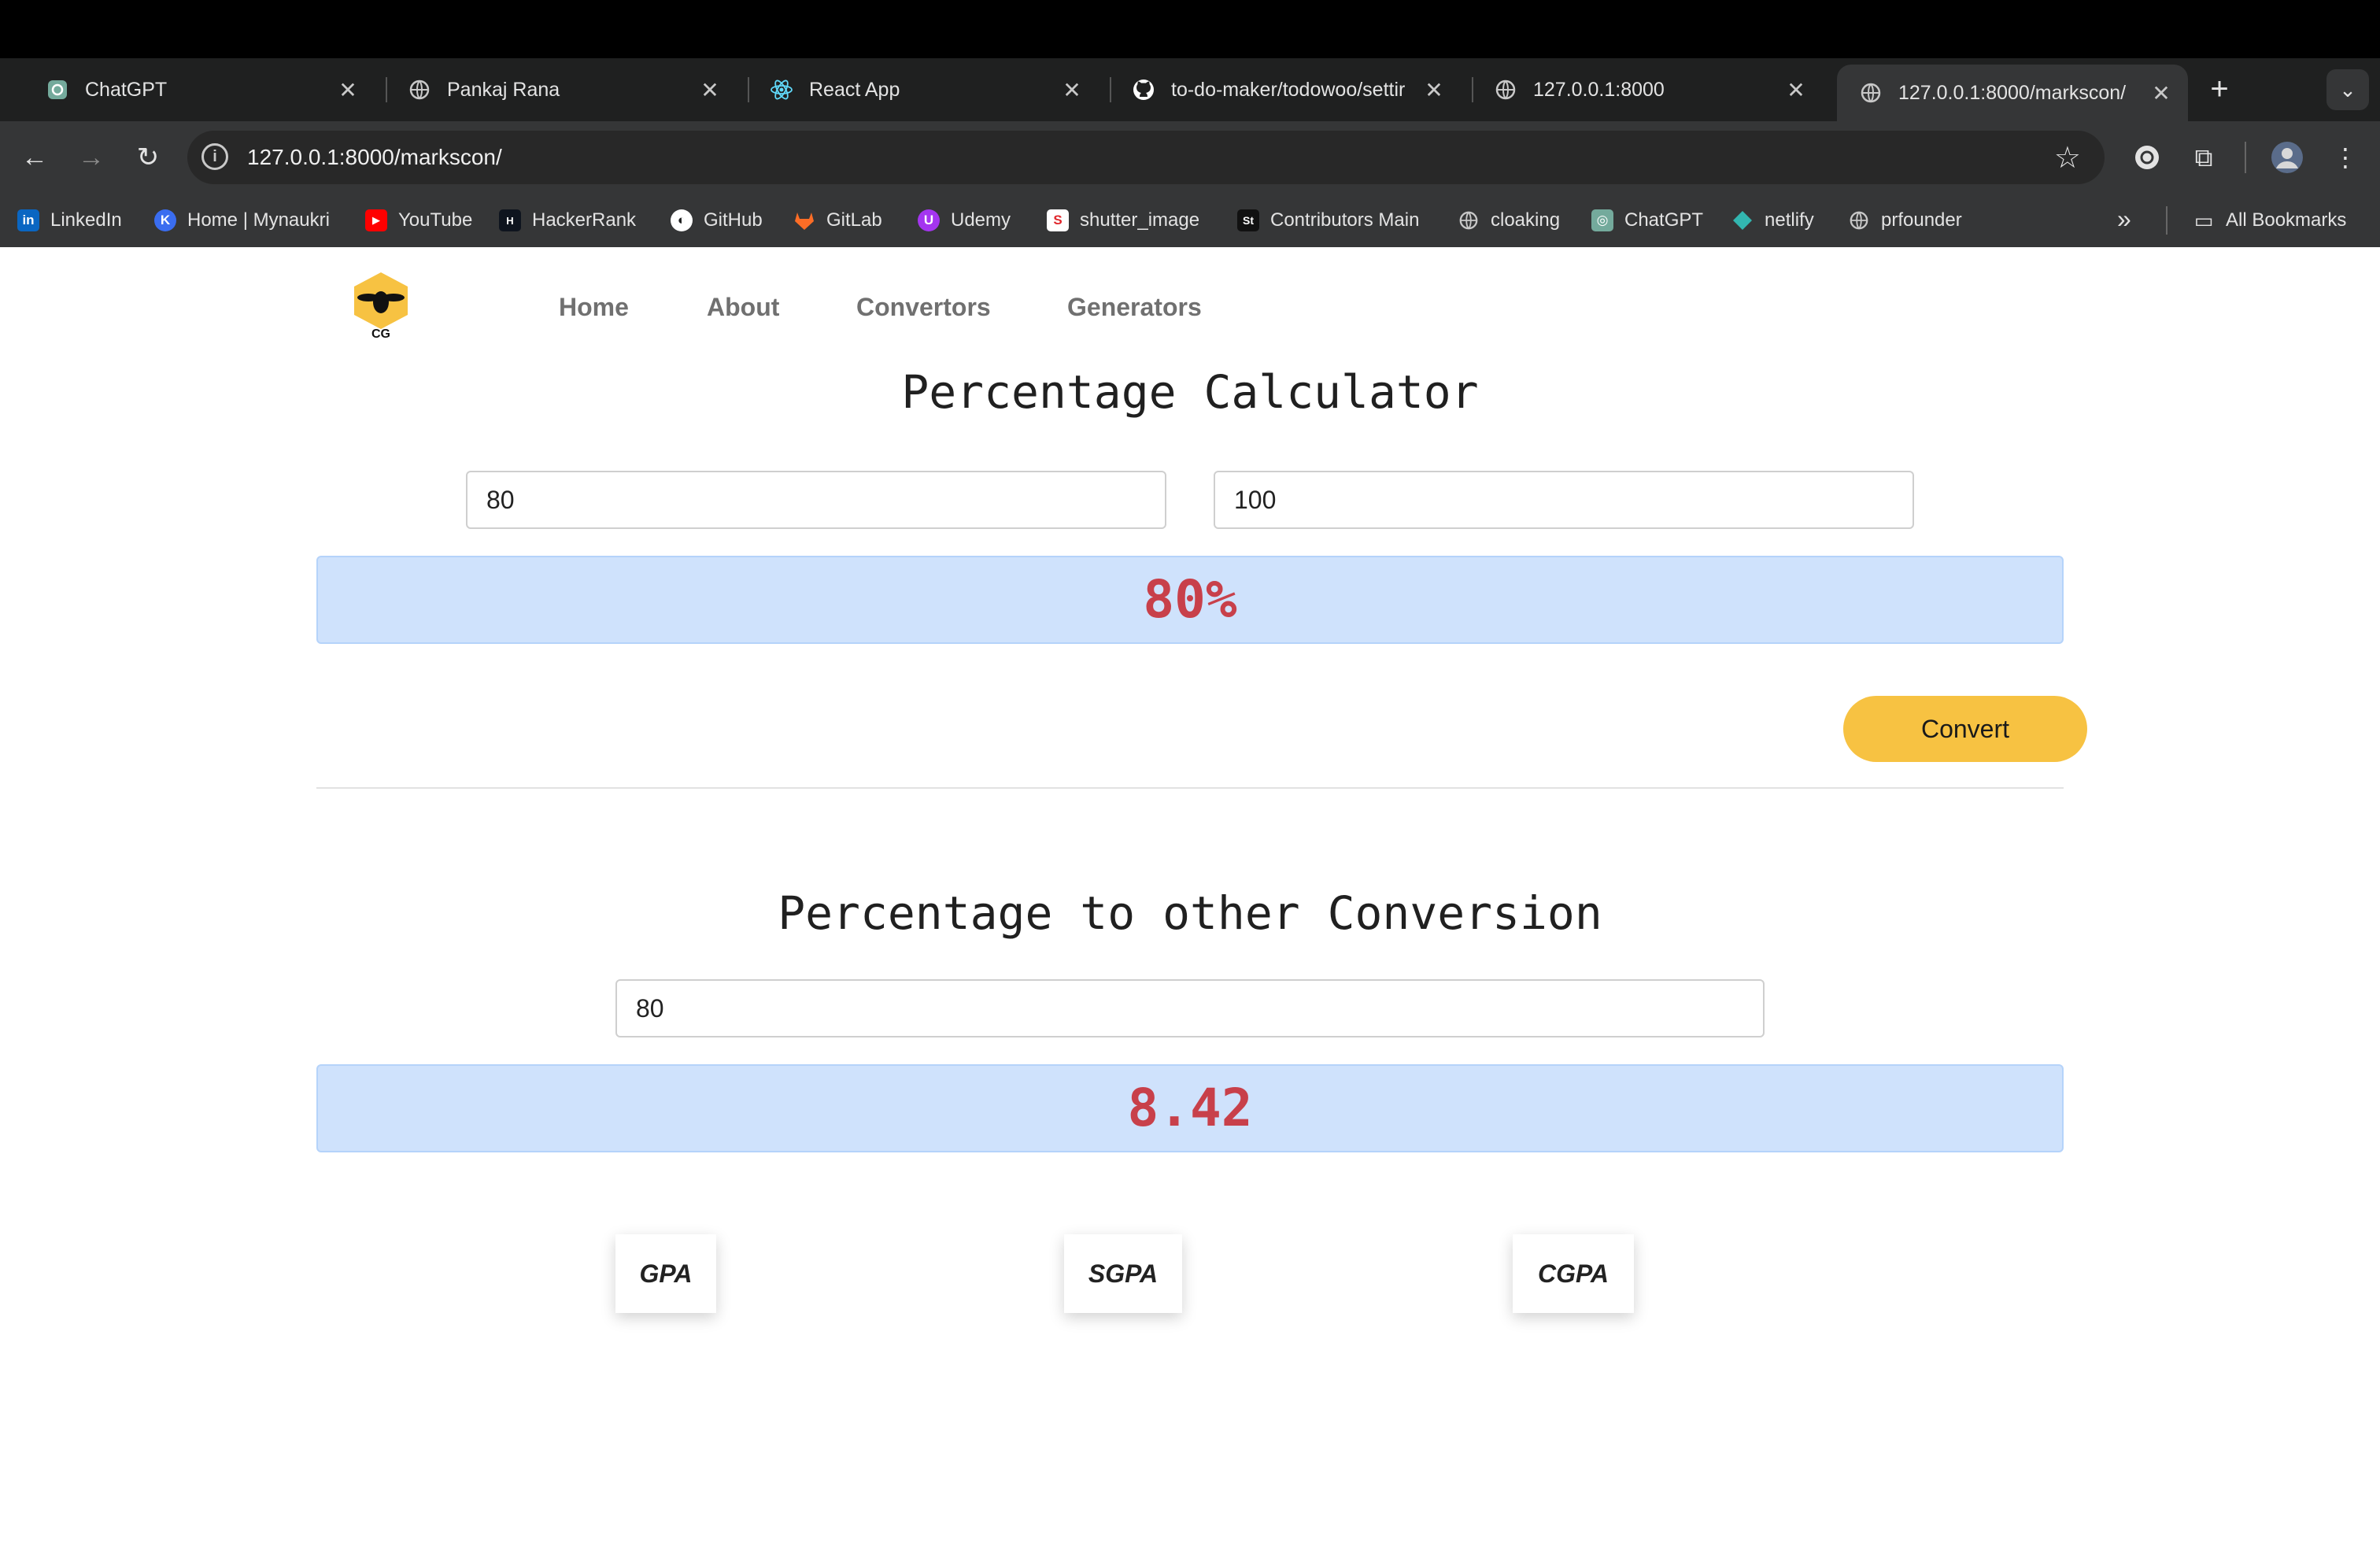 Image resolution: width=2380 pixels, height=1546 pixels. What do you see at coordinates (584, 220) in the screenshot?
I see `bookmark-label: HackerRank` at bounding box center [584, 220].